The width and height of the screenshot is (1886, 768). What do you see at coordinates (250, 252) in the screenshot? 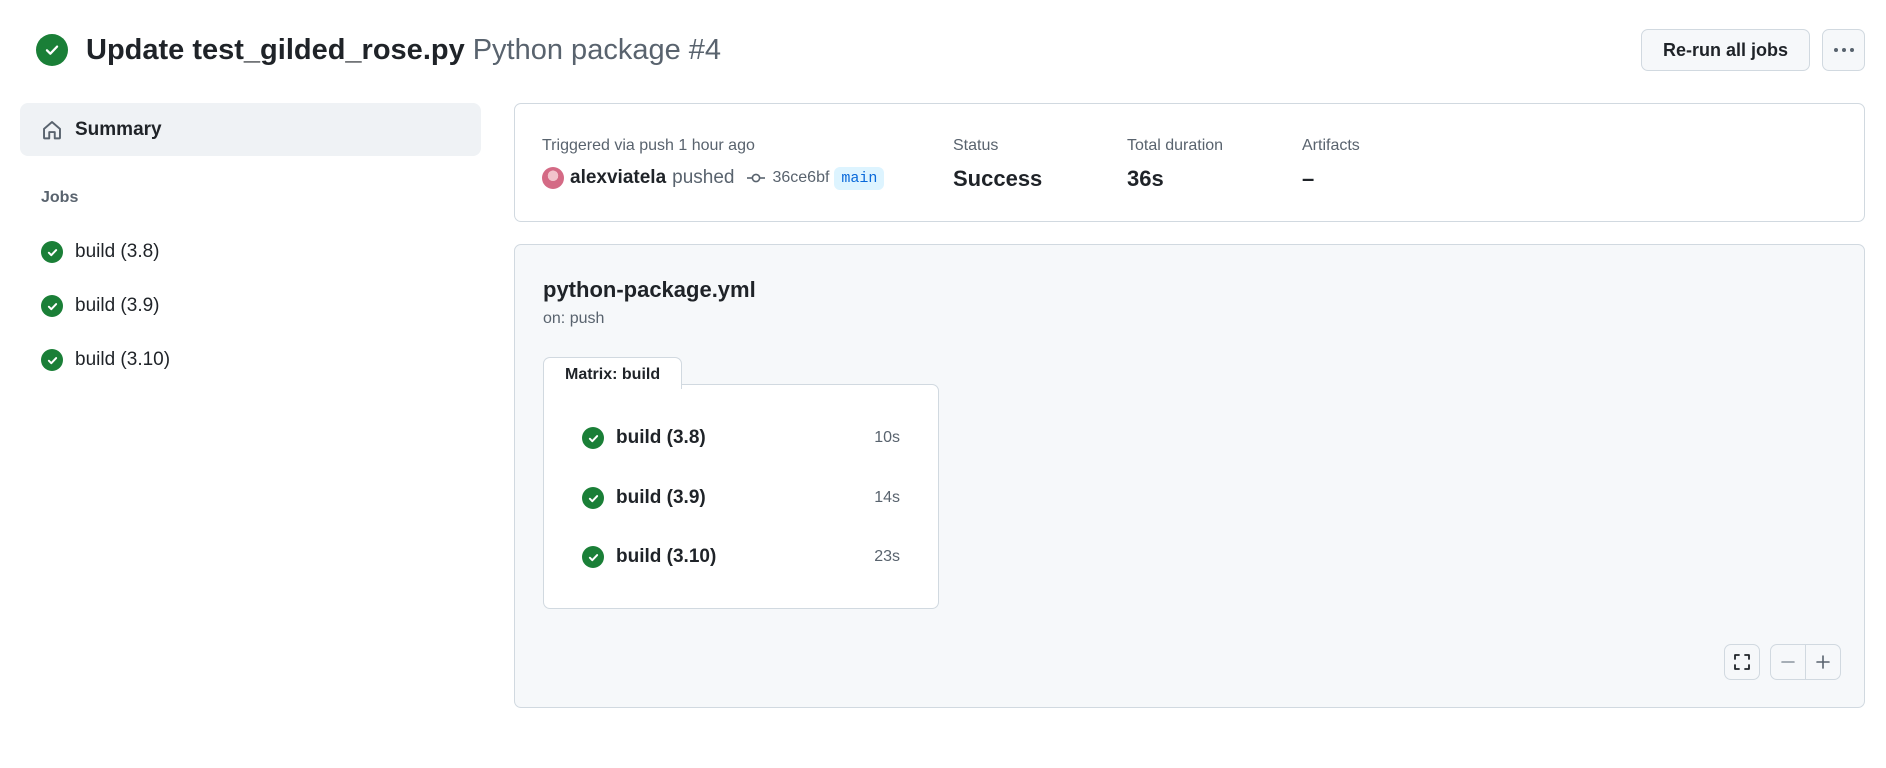
I see `sidebar-job-build-3-8: build (3.8)` at bounding box center [250, 252].